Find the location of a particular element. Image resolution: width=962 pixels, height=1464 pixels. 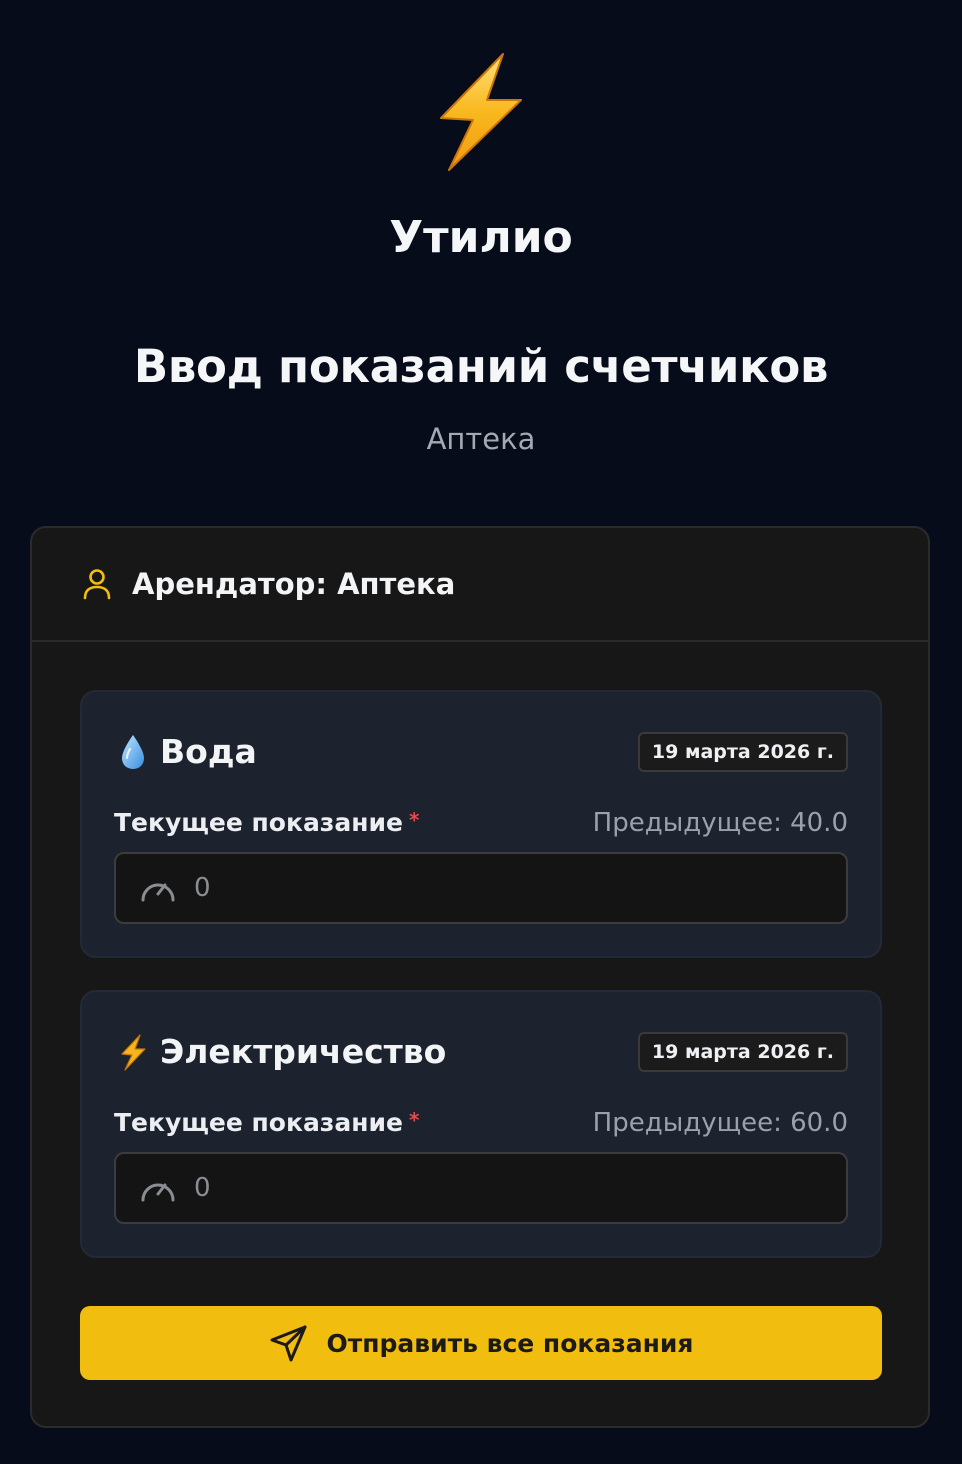

meter-name-electricity: Электричество is located at coordinates (303, 1051).